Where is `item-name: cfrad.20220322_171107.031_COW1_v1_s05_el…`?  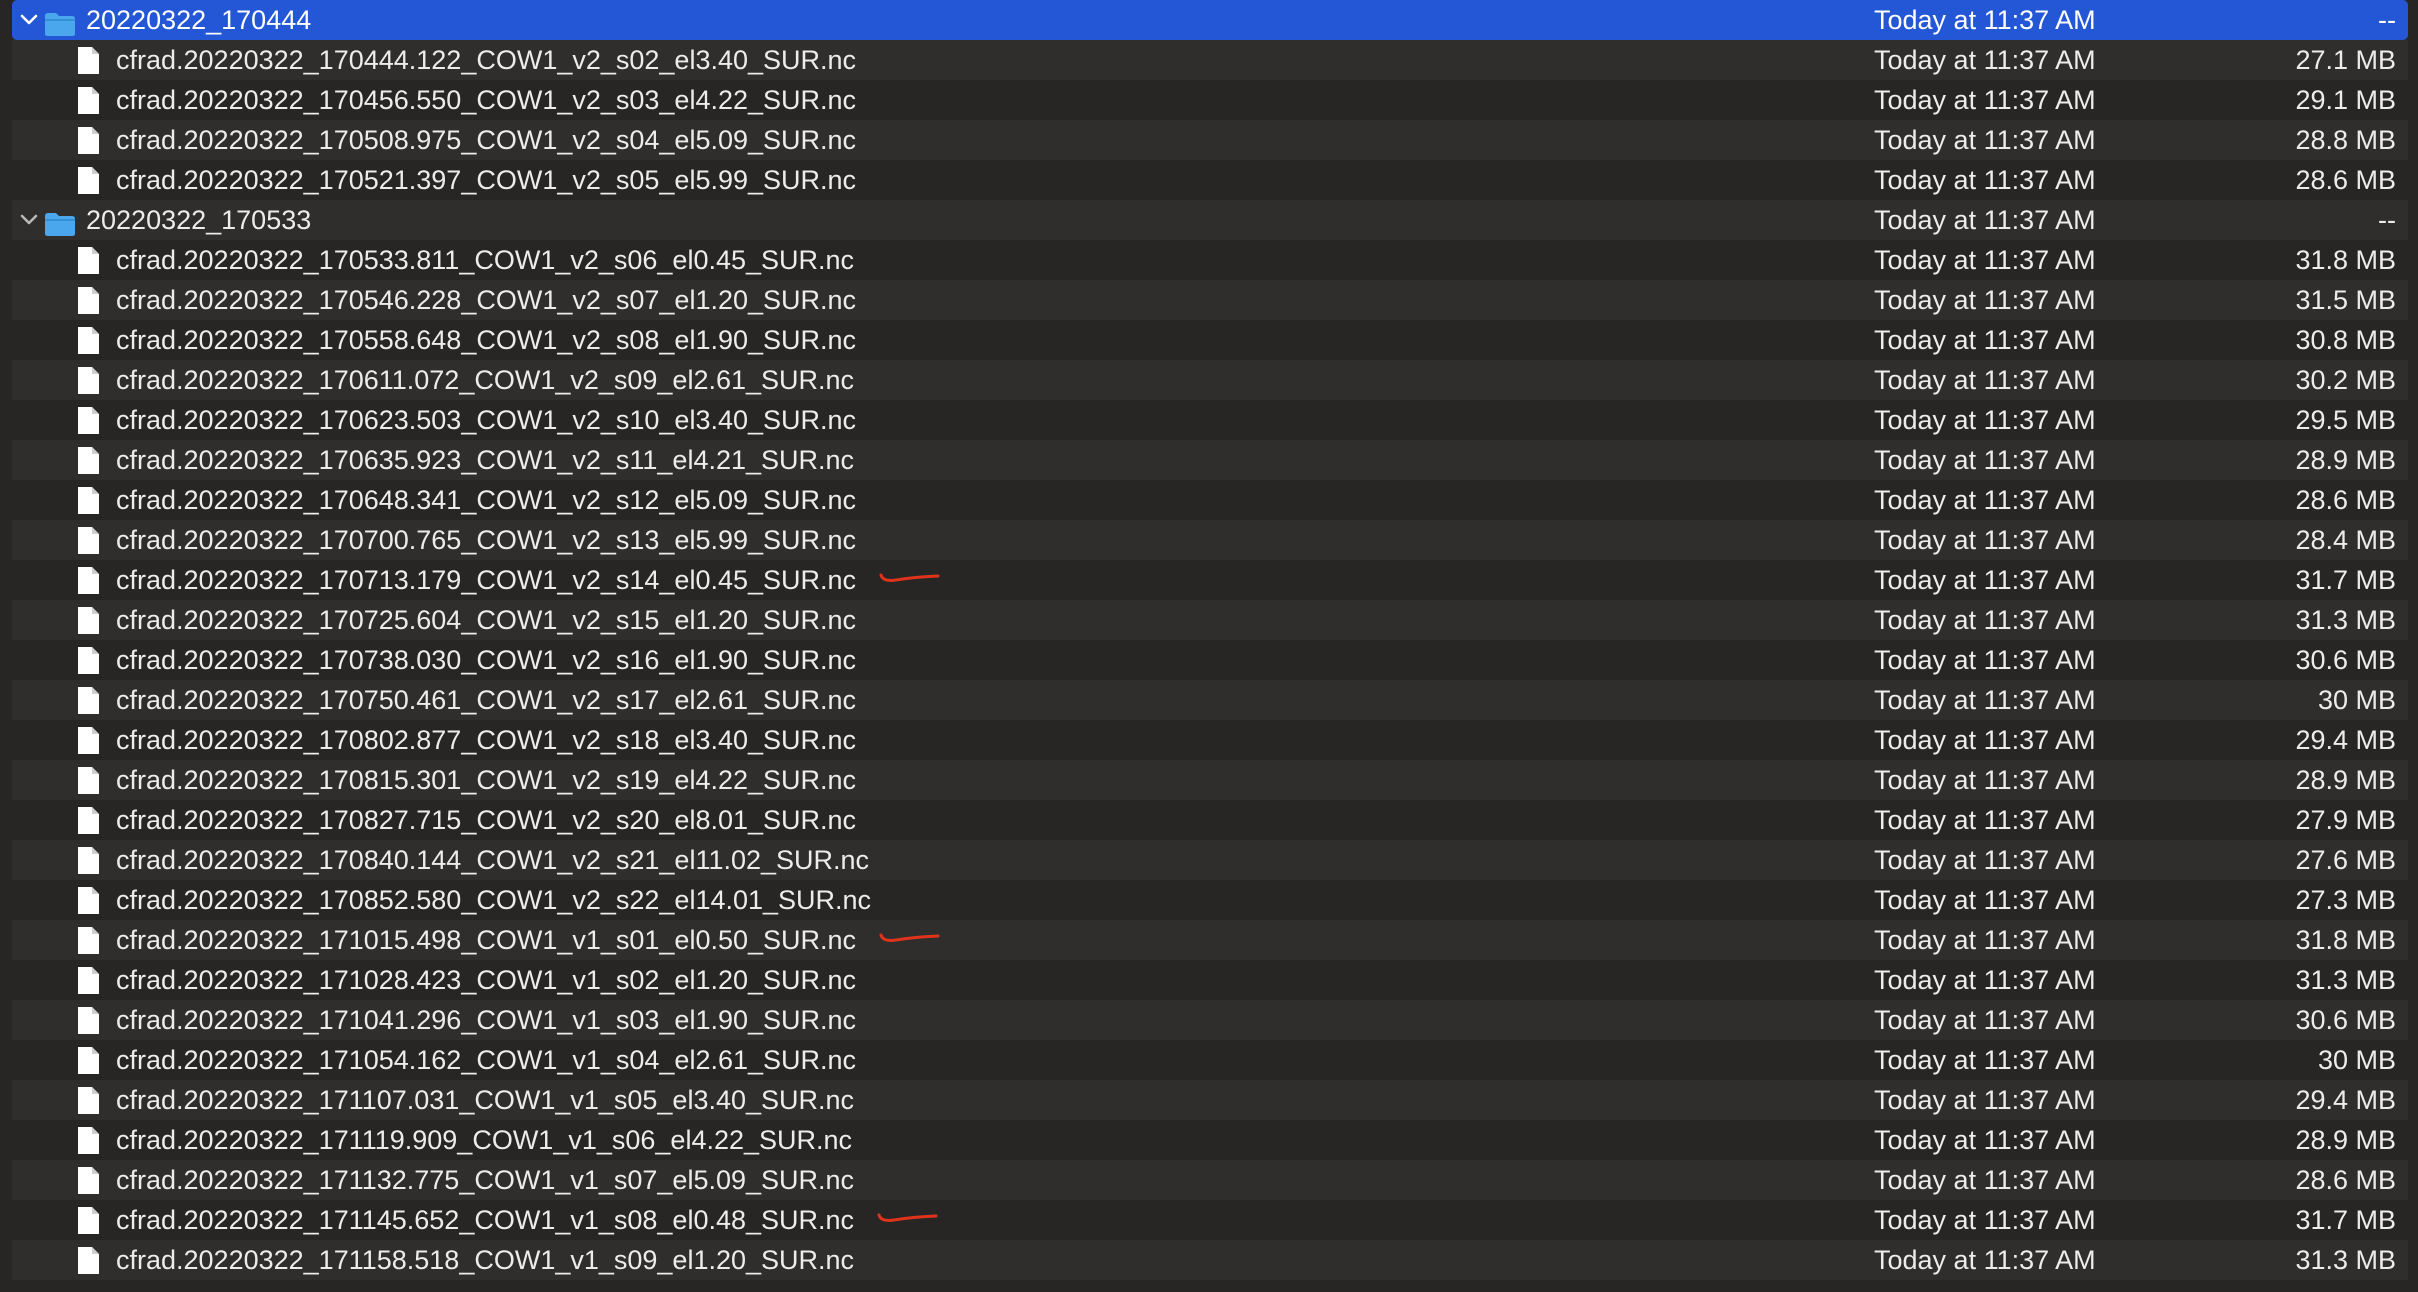 item-name: cfrad.20220322_171107.031_COW1_v1_s05_el… is located at coordinates (485, 1100).